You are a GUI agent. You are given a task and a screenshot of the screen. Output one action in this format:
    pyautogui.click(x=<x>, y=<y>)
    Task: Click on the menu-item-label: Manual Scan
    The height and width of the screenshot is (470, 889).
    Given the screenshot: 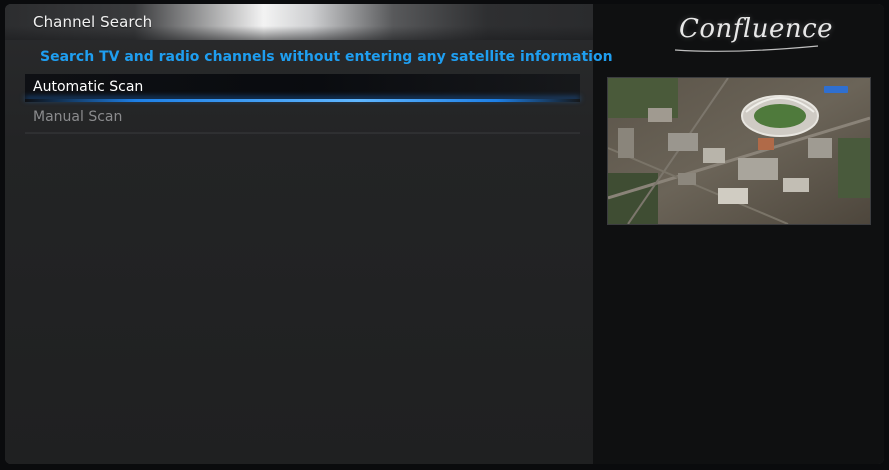 What is the action you would take?
    pyautogui.click(x=78, y=117)
    